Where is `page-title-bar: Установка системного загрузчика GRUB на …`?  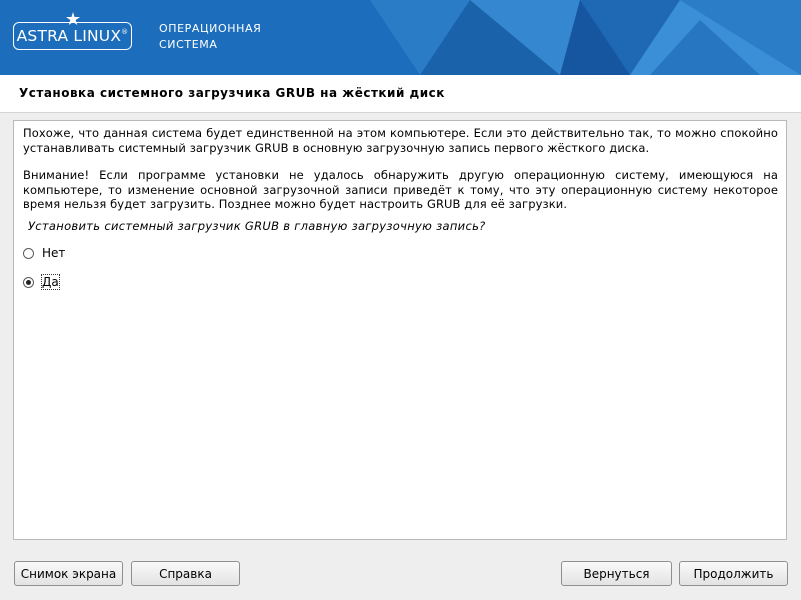
page-title-bar: Установка системного загрузчика GRUB на … is located at coordinates (400, 94).